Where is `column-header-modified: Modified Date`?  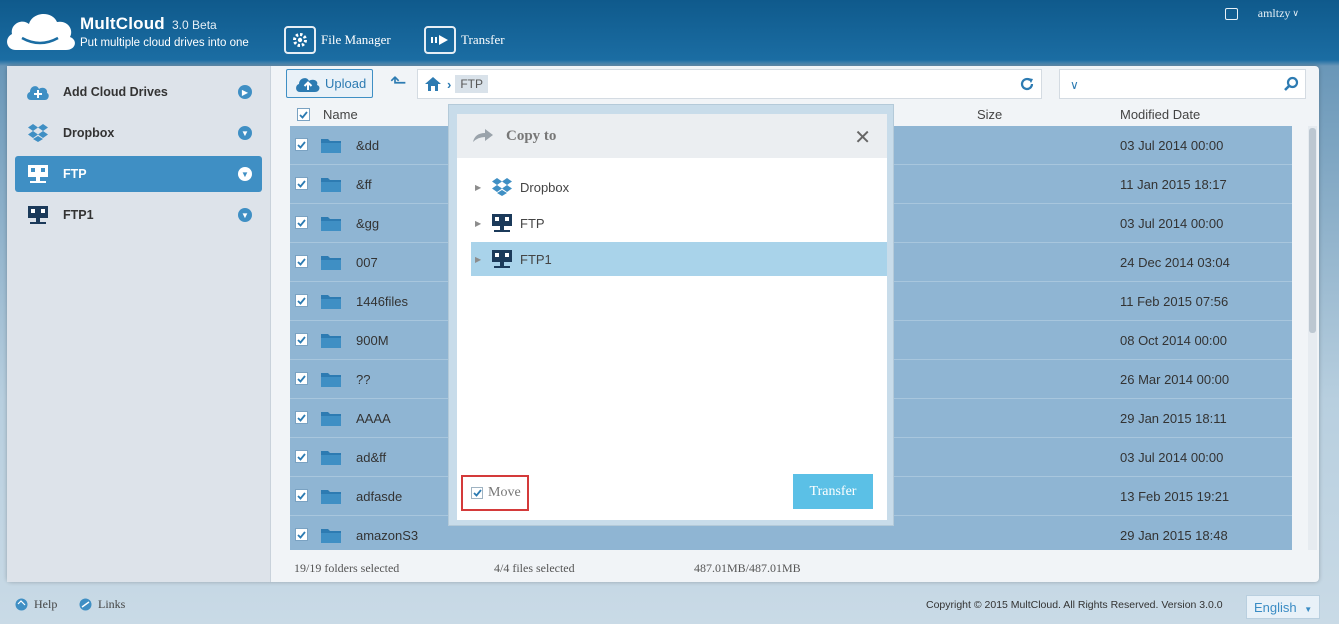
column-header-modified: Modified Date is located at coordinates (1160, 114).